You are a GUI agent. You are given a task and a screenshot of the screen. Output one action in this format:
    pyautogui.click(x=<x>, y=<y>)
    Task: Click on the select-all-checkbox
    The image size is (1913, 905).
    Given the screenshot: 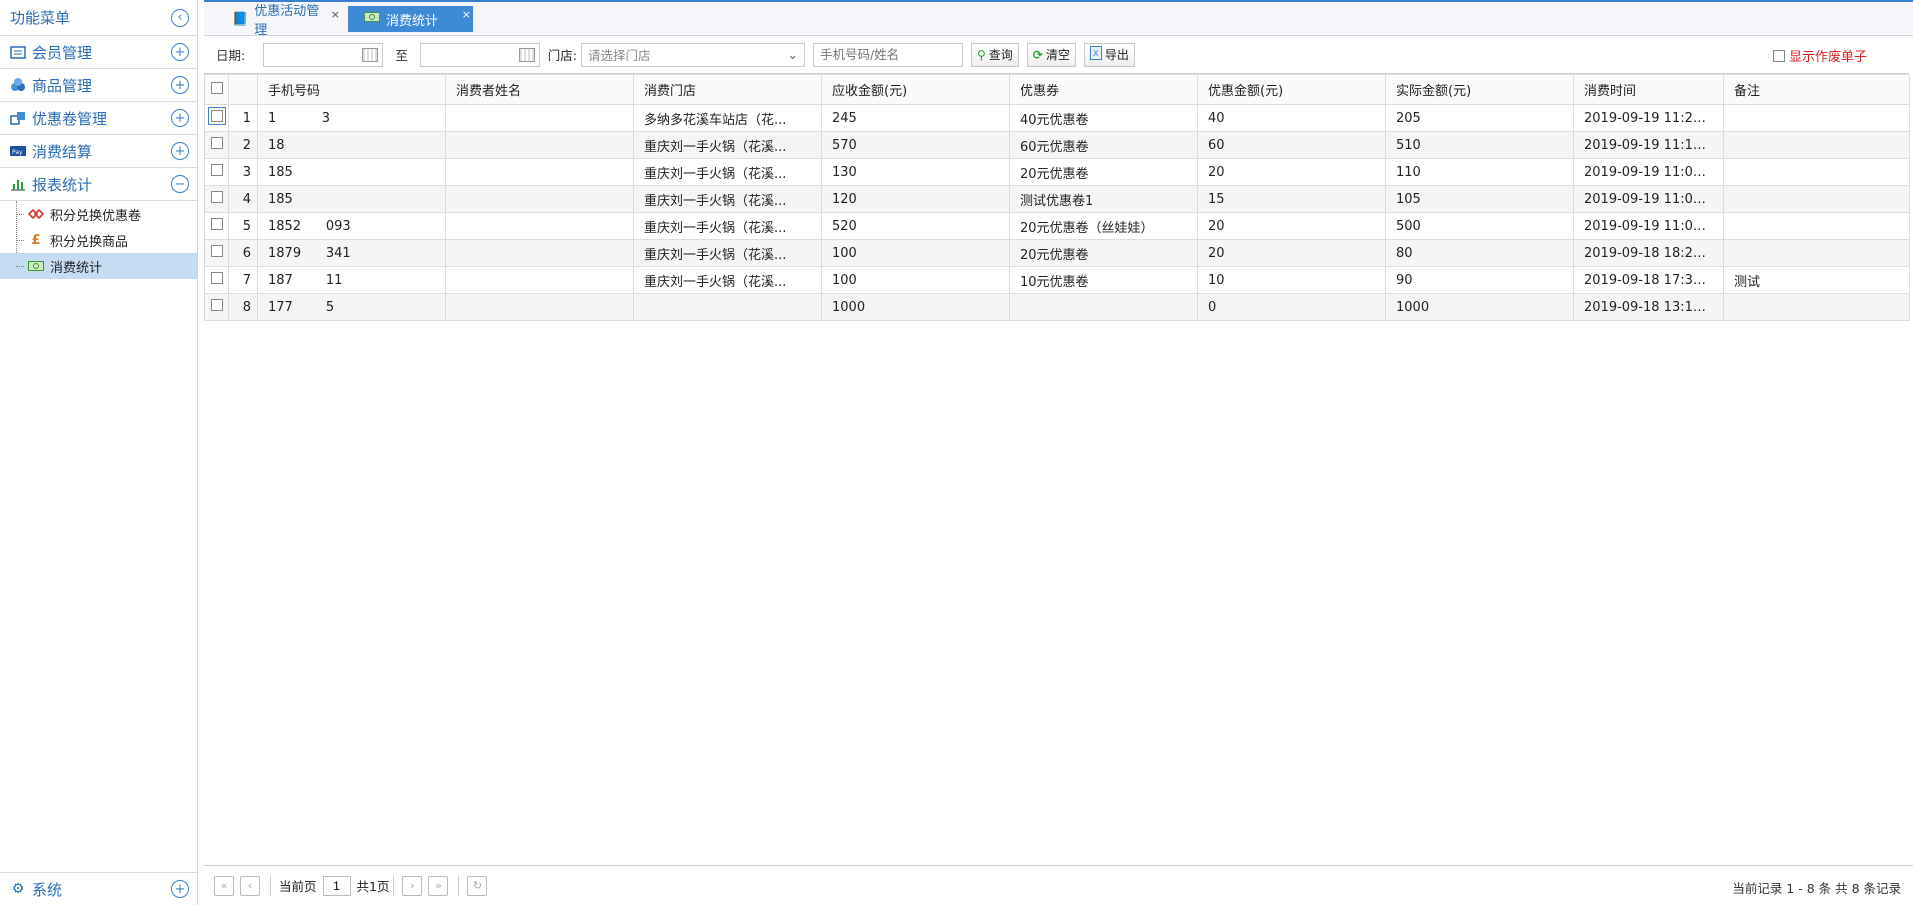 What is the action you would take?
    pyautogui.click(x=216, y=87)
    